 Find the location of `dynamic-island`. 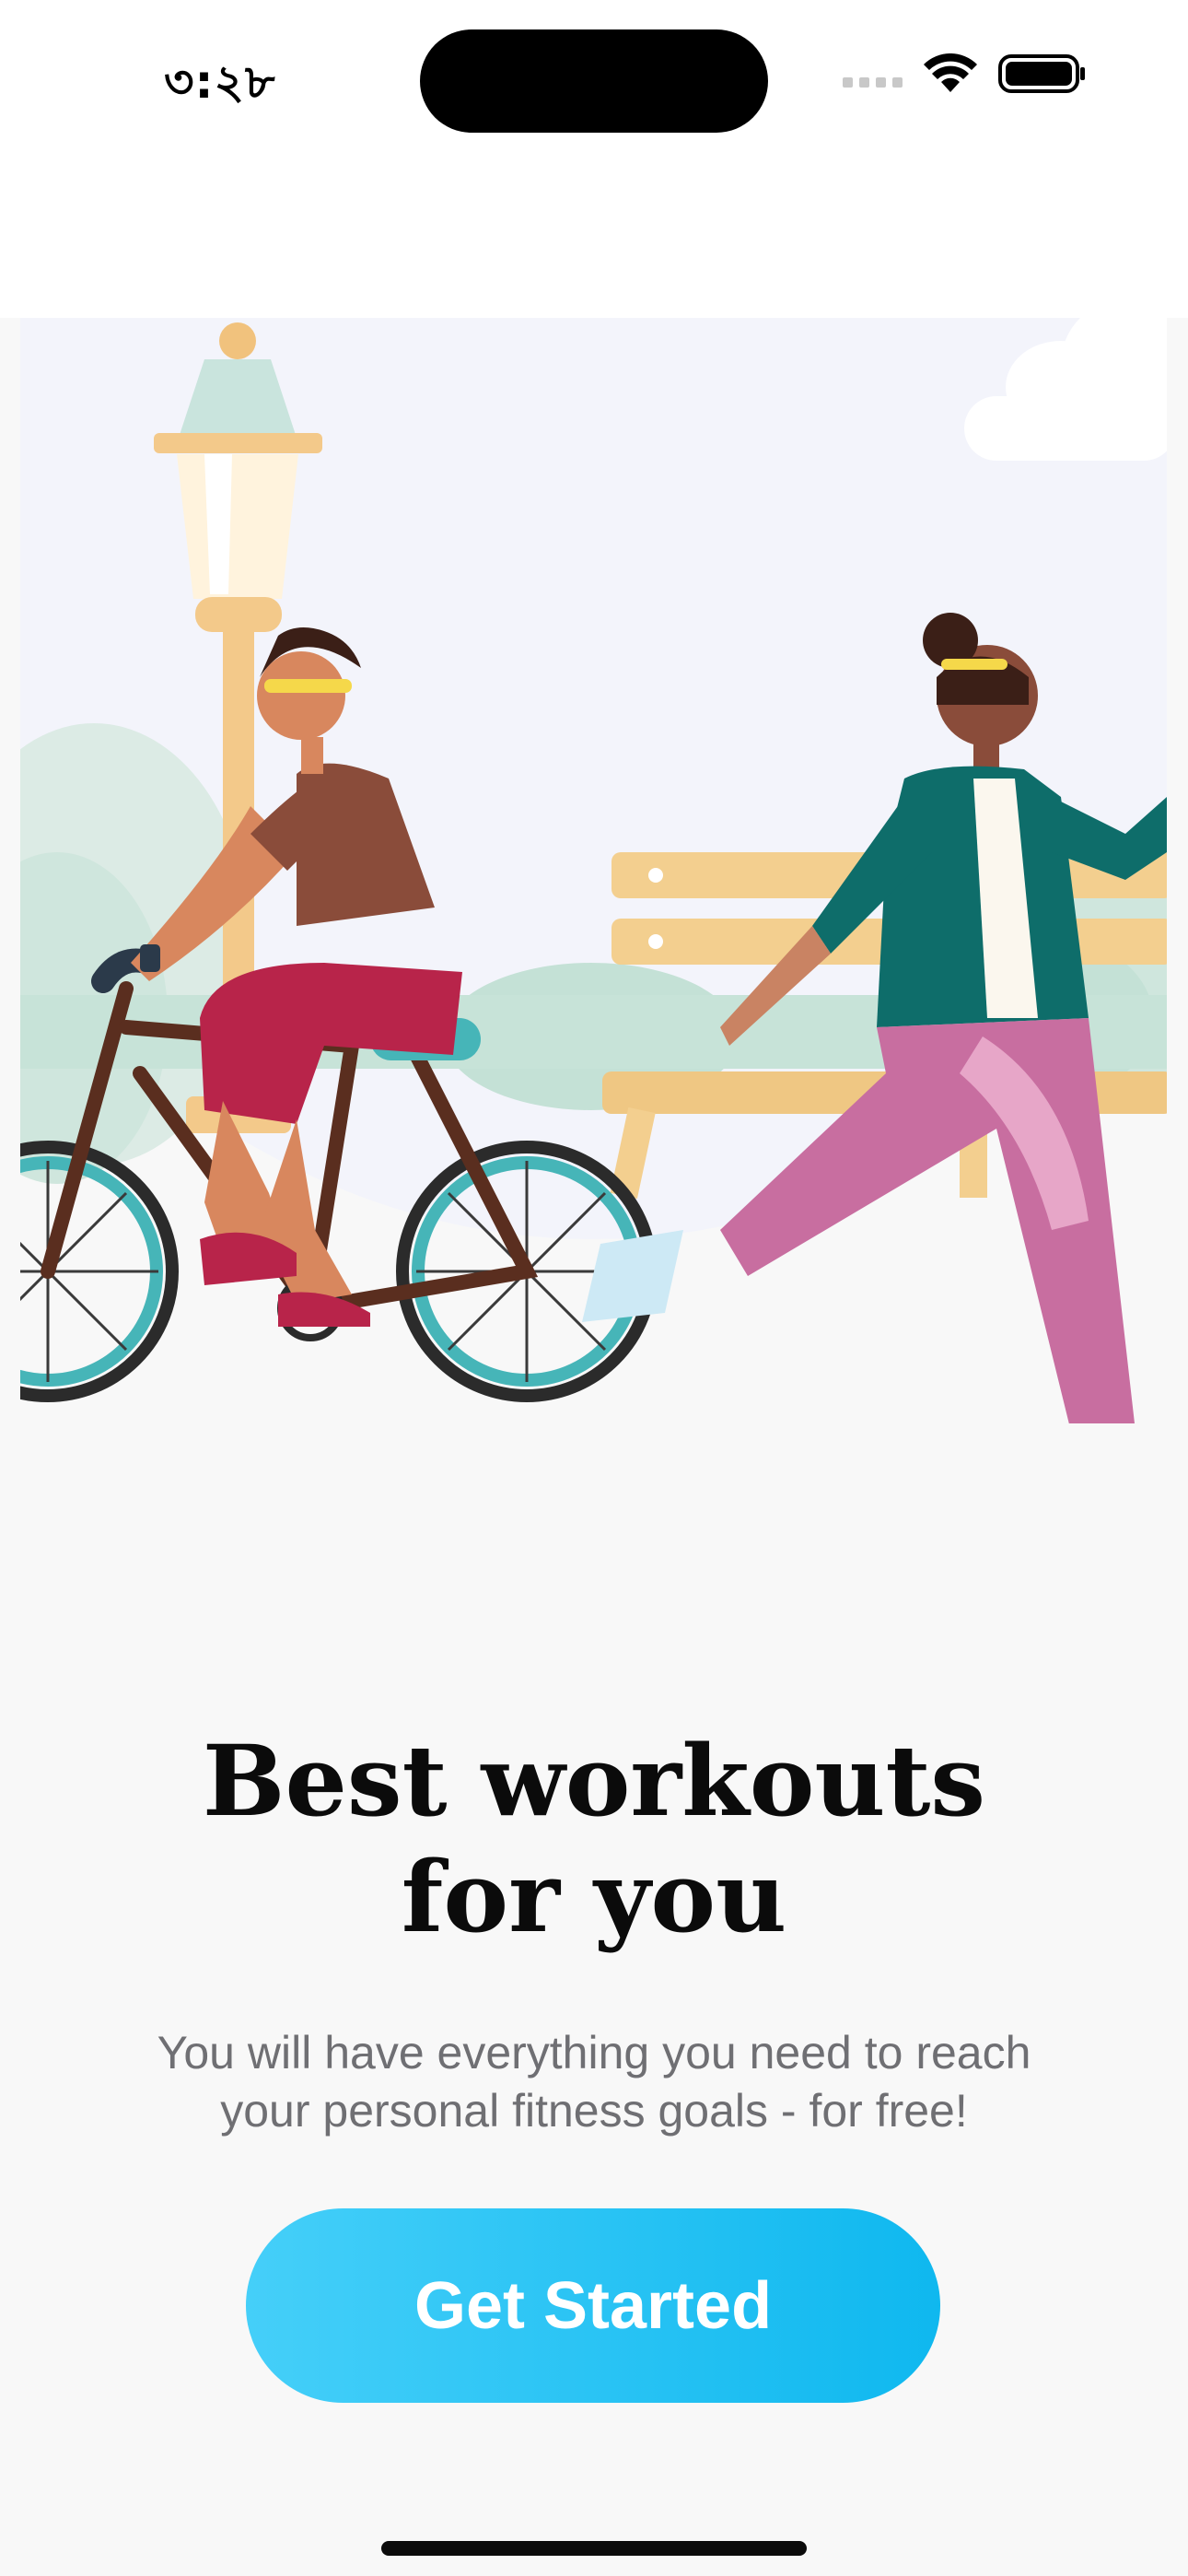

dynamic-island is located at coordinates (594, 81).